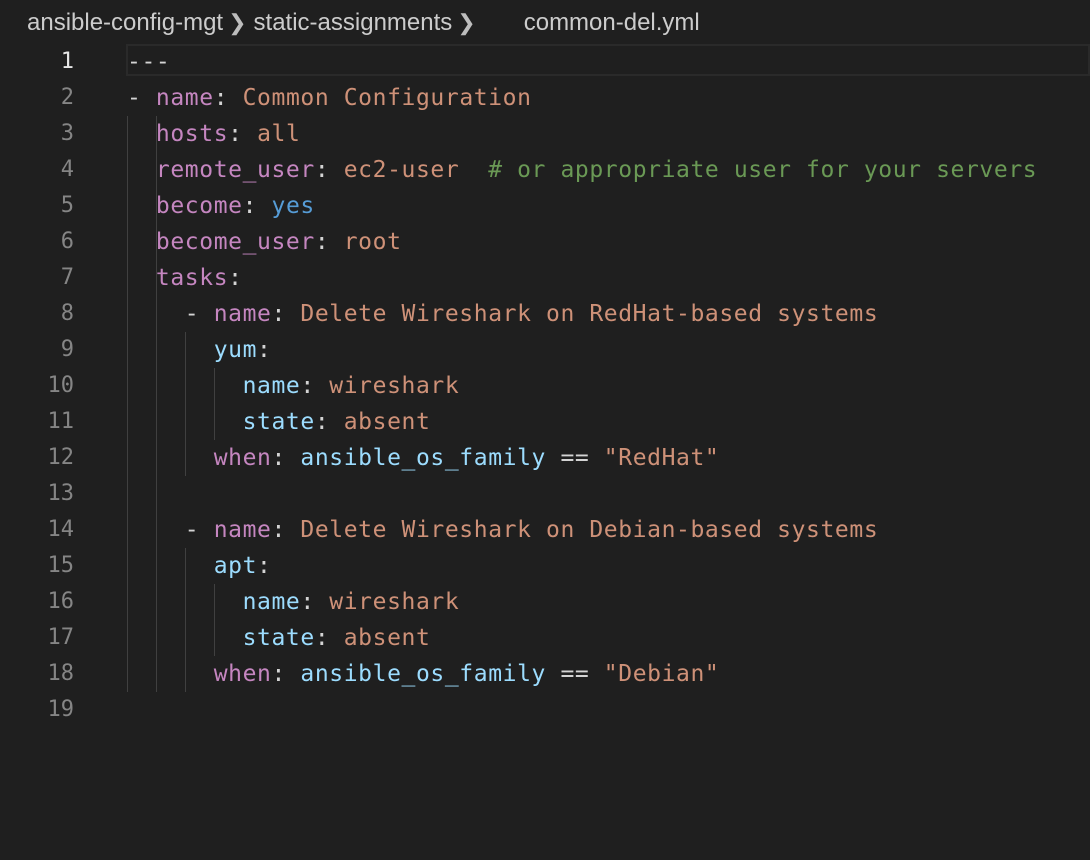 The image size is (1090, 860). I want to click on code-token: hosts, so click(192, 134).